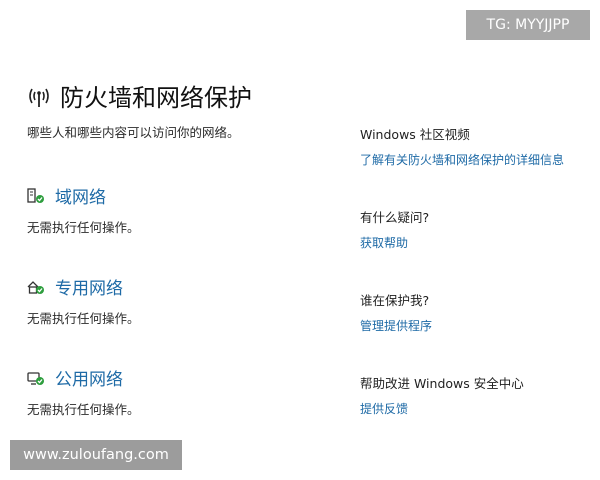  Describe the element at coordinates (83, 209) in the screenshot. I see `network-domain: 域网络 无需执行任何操作。` at that location.